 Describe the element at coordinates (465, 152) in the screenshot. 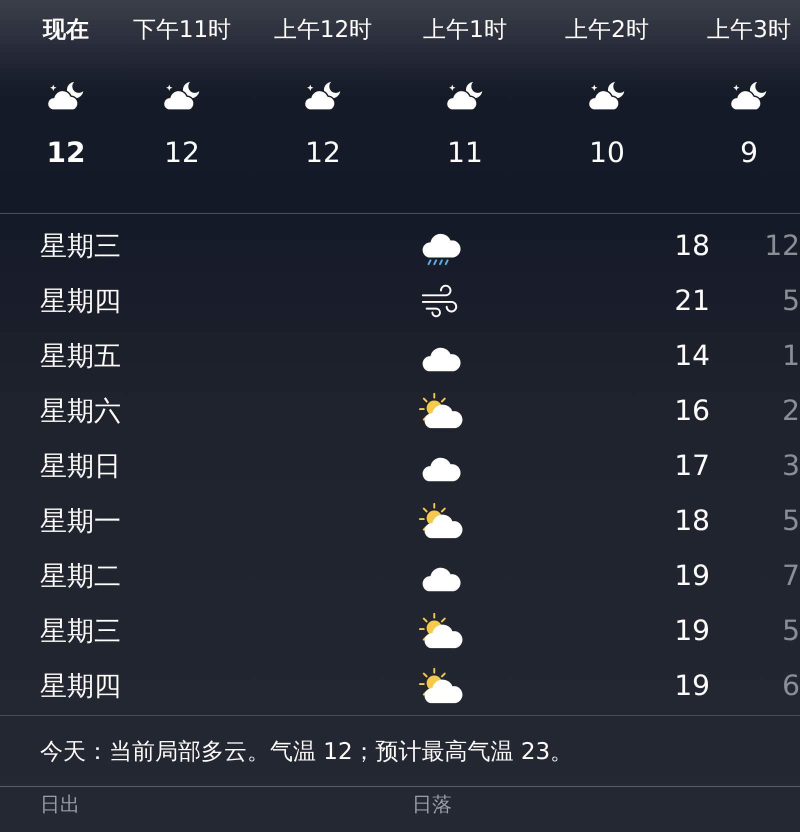

I see `hour-temperature: 11` at that location.